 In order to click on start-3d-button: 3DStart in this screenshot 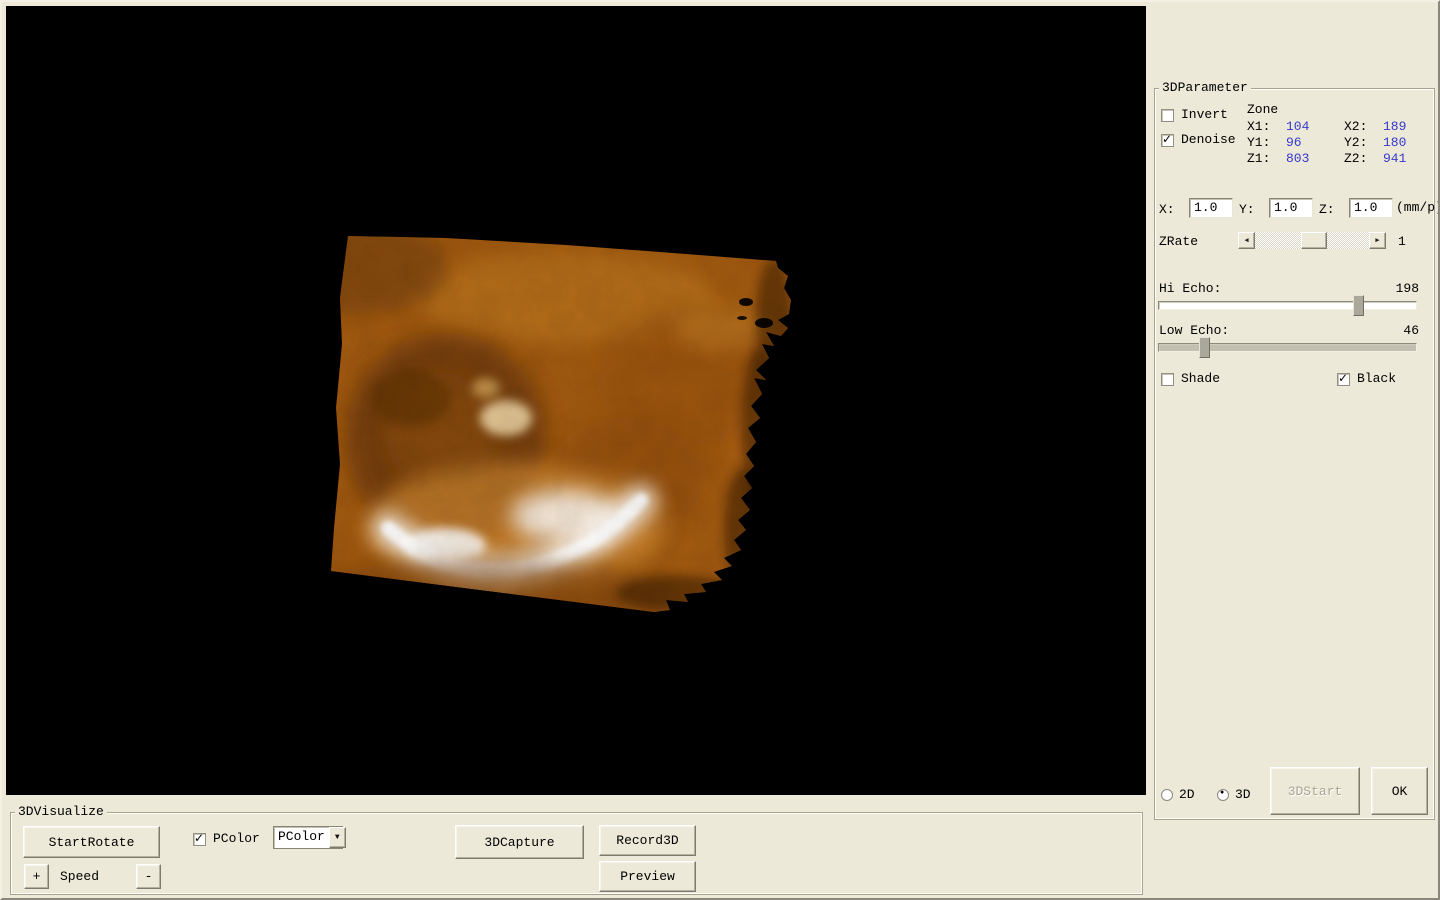, I will do `click(1315, 791)`.